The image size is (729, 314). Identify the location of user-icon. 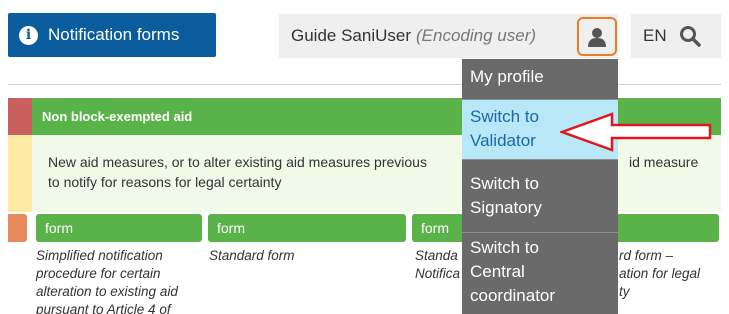
(597, 37).